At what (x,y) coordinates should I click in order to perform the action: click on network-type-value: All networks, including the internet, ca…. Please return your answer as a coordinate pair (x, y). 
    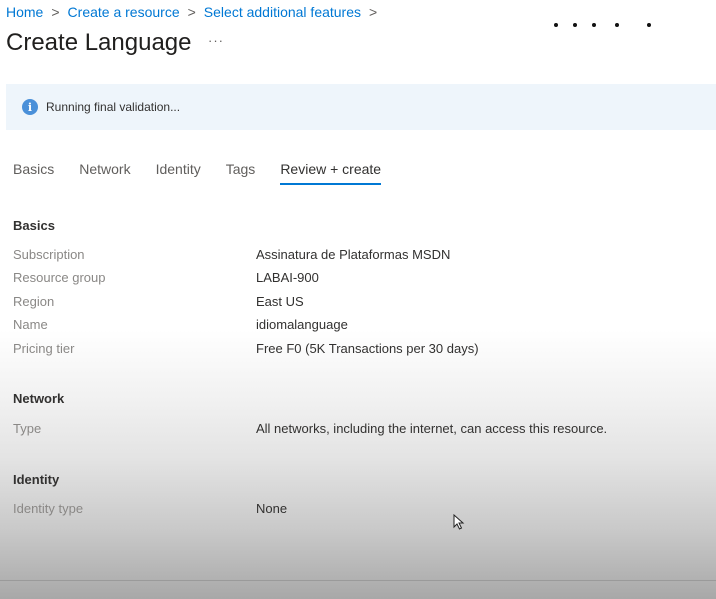
    Looking at the image, I should click on (432, 428).